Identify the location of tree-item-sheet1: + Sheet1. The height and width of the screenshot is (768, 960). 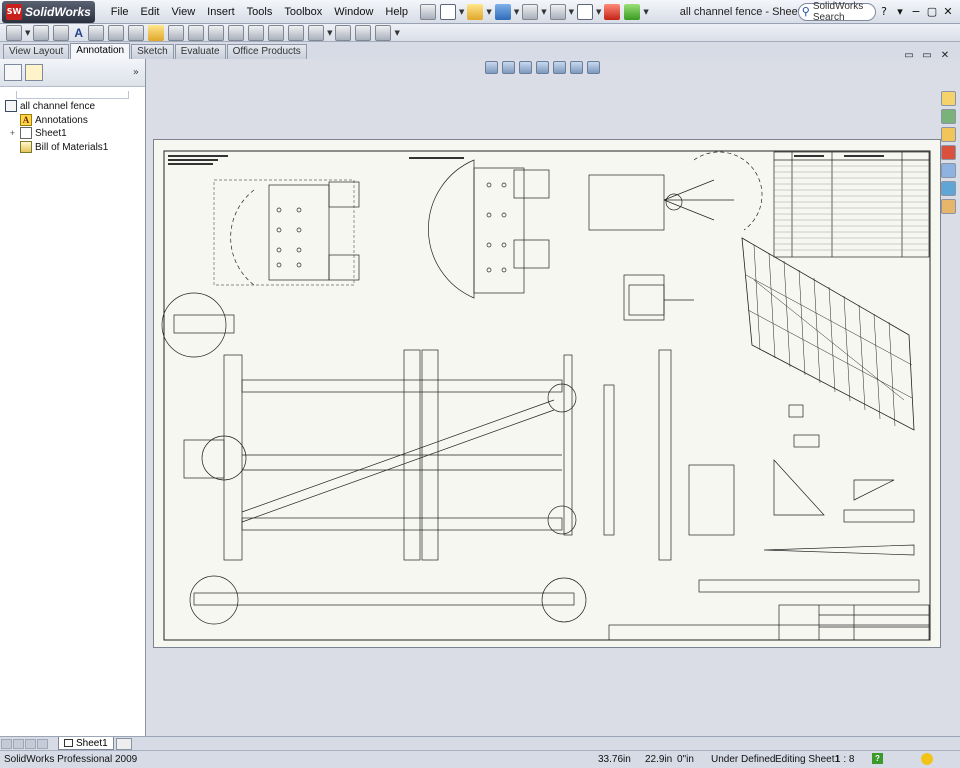
(37, 133).